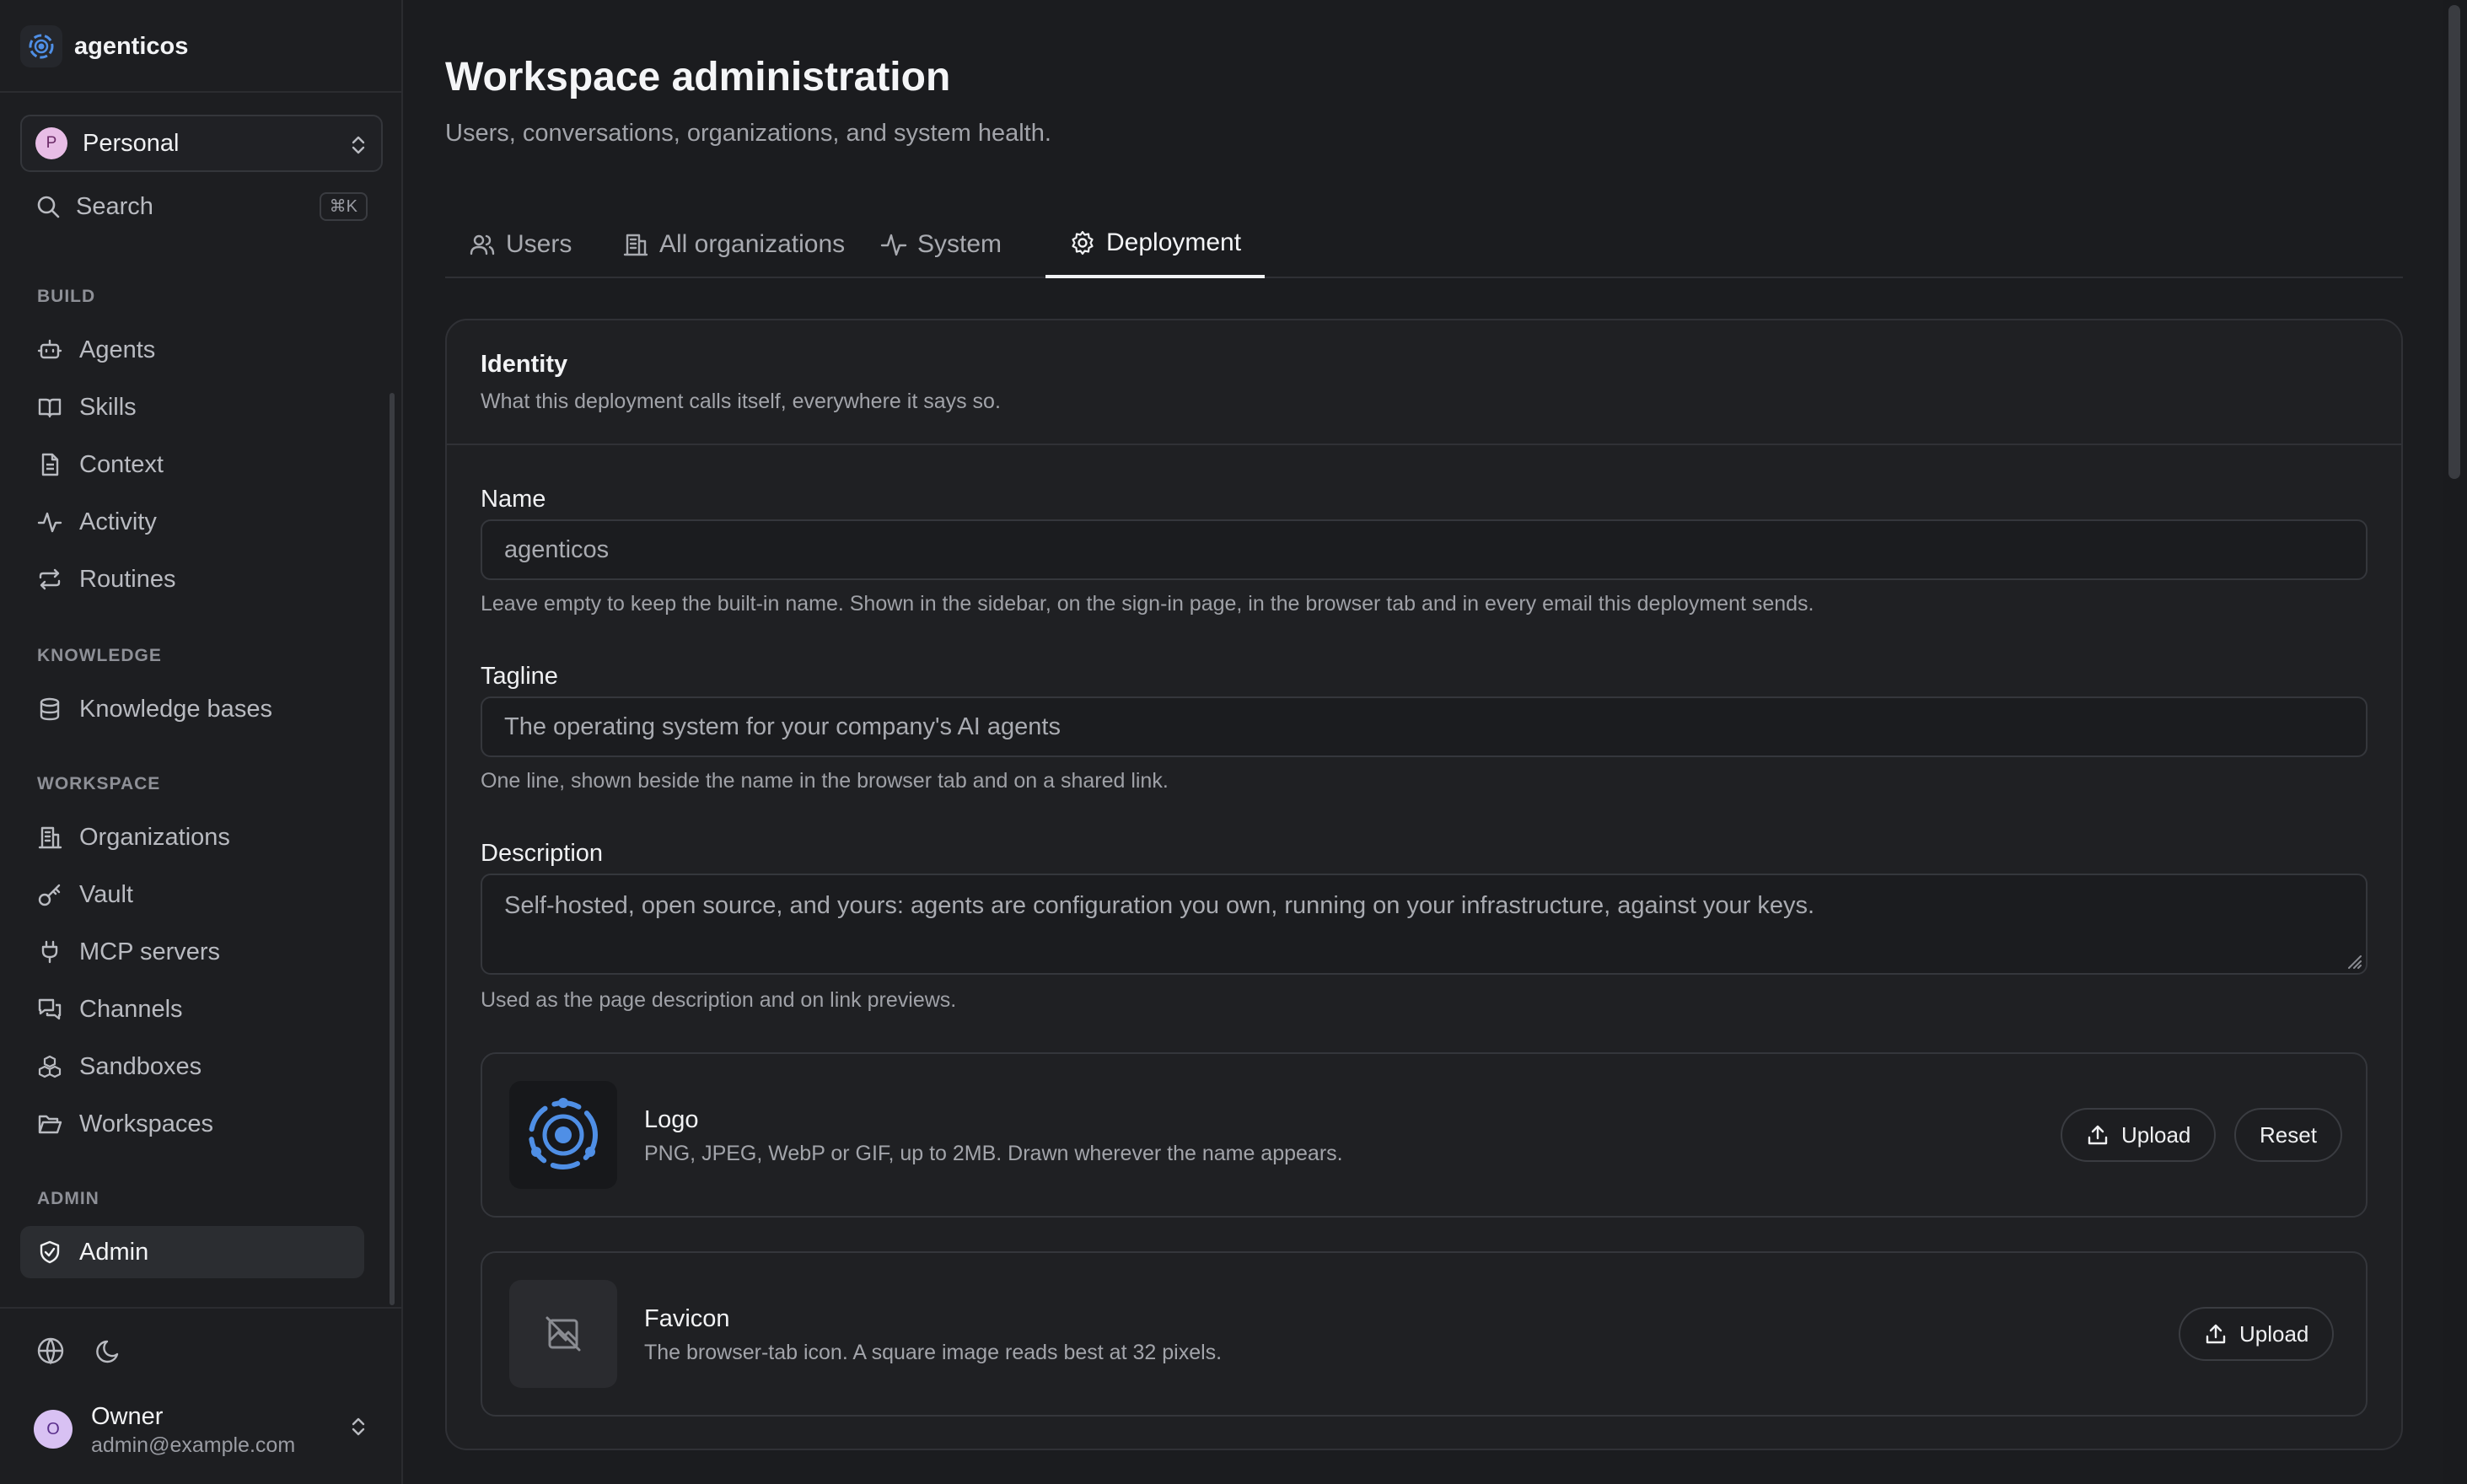  Describe the element at coordinates (140, 1066) in the screenshot. I see `sidebar-item-label: Sandboxes` at that location.